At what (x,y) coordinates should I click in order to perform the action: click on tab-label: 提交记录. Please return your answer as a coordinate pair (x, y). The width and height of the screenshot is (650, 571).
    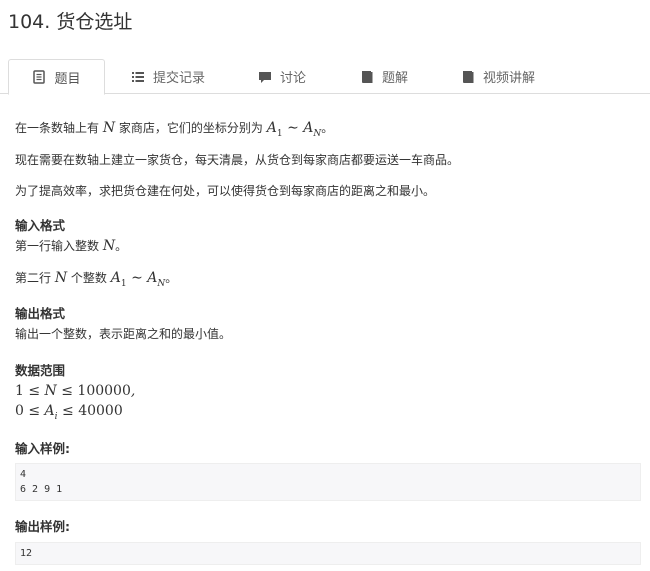
    Looking at the image, I should click on (179, 78).